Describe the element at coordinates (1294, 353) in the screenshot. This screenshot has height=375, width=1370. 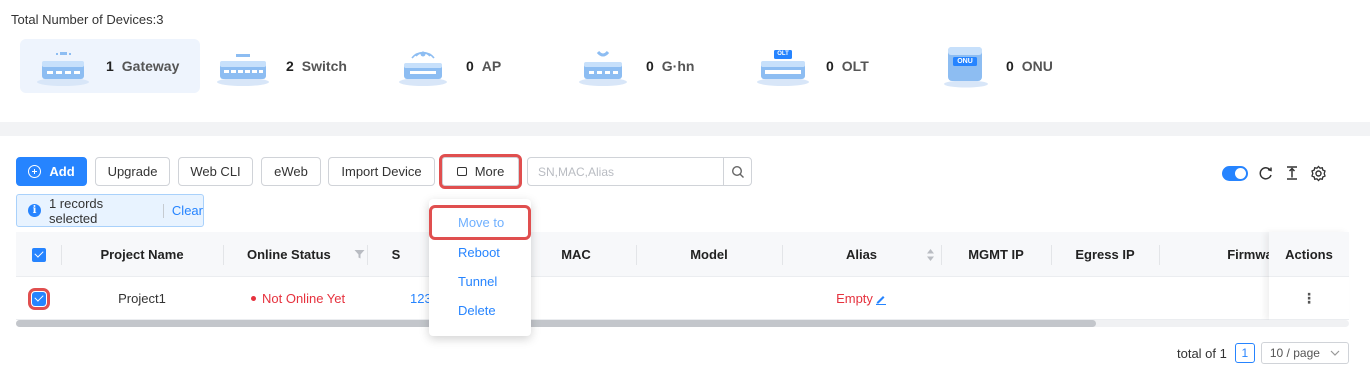
I see `page-size-value: 10 / page` at that location.